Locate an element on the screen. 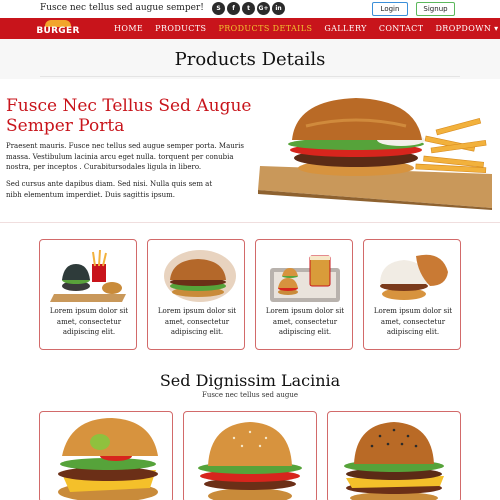 The width and height of the screenshot is (500, 500). burger-fries-image is located at coordinates (88, 275).